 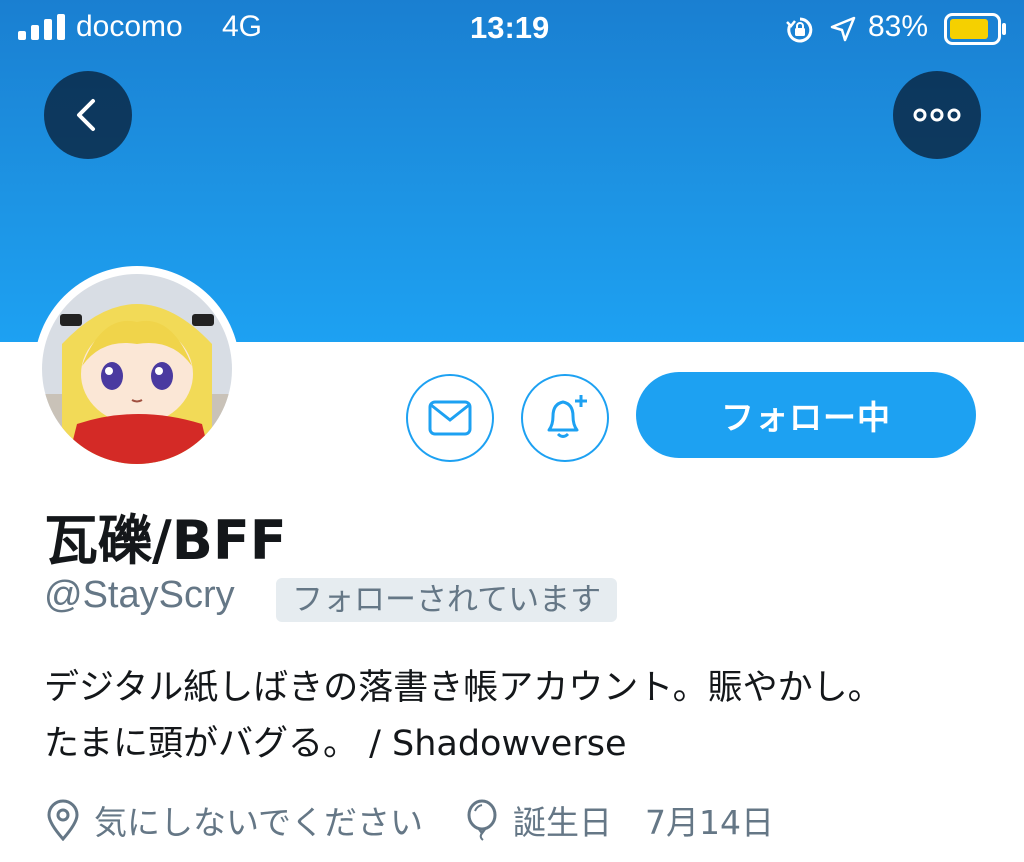 I want to click on display-name: 瓦礫/BFF, so click(x=165, y=540).